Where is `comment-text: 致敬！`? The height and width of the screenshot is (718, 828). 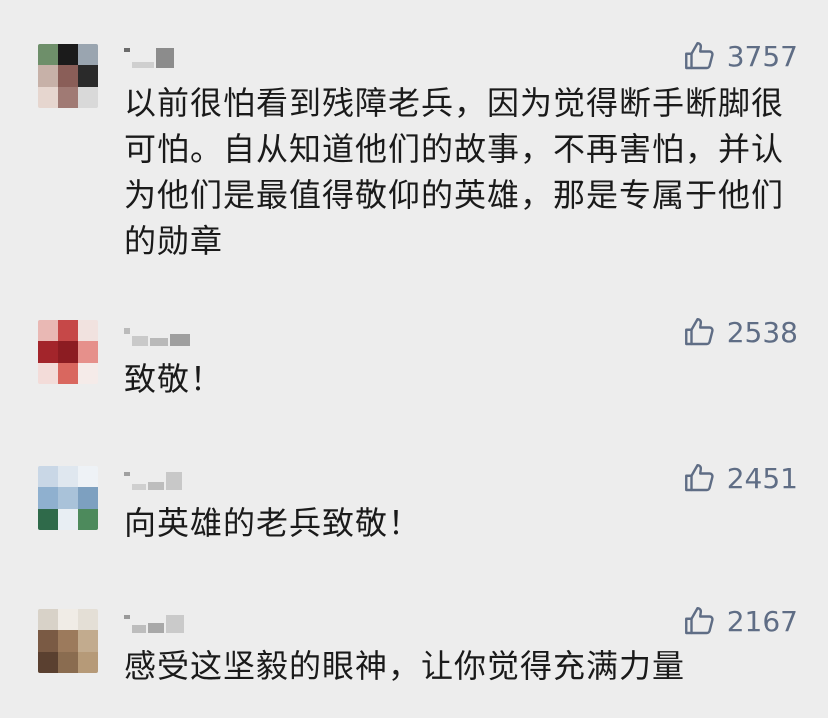
comment-text: 致敬！ is located at coordinates (174, 379).